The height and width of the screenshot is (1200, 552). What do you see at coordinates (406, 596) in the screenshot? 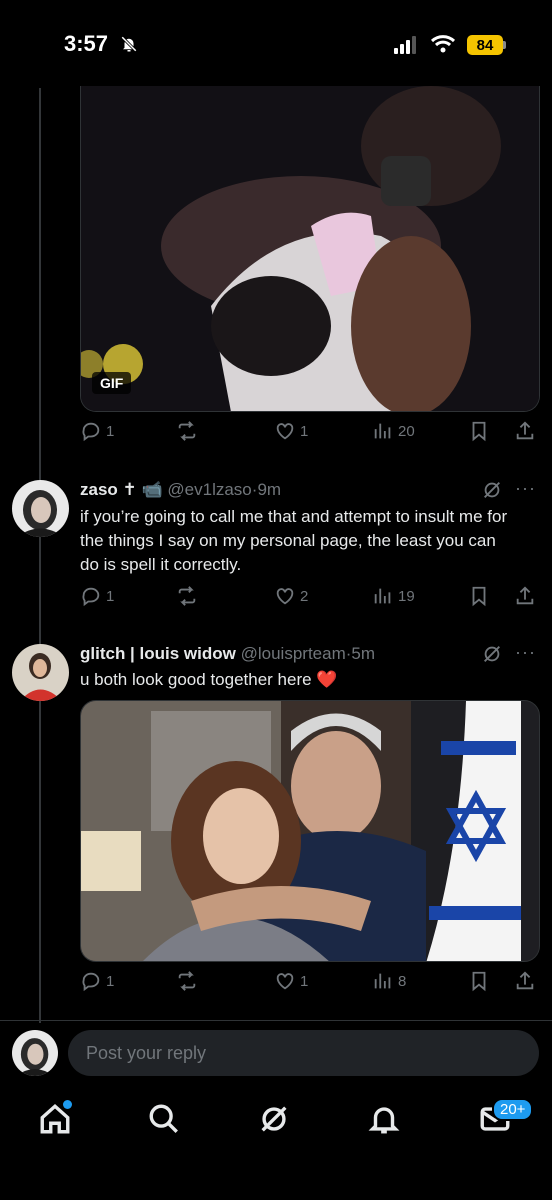
I see `views-count: 19` at bounding box center [406, 596].